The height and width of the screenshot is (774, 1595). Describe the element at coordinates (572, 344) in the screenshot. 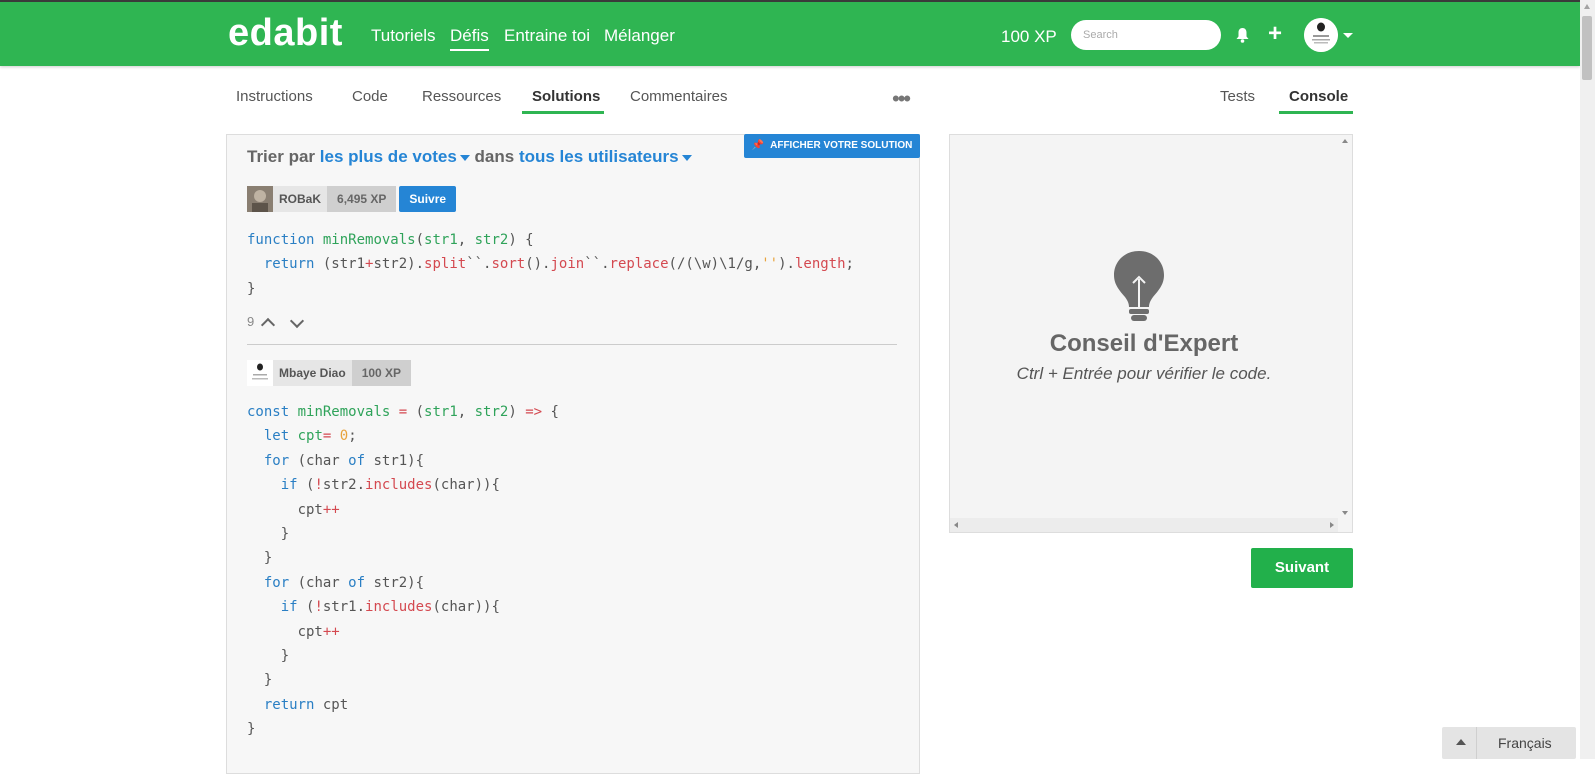

I see `solution-divider` at that location.